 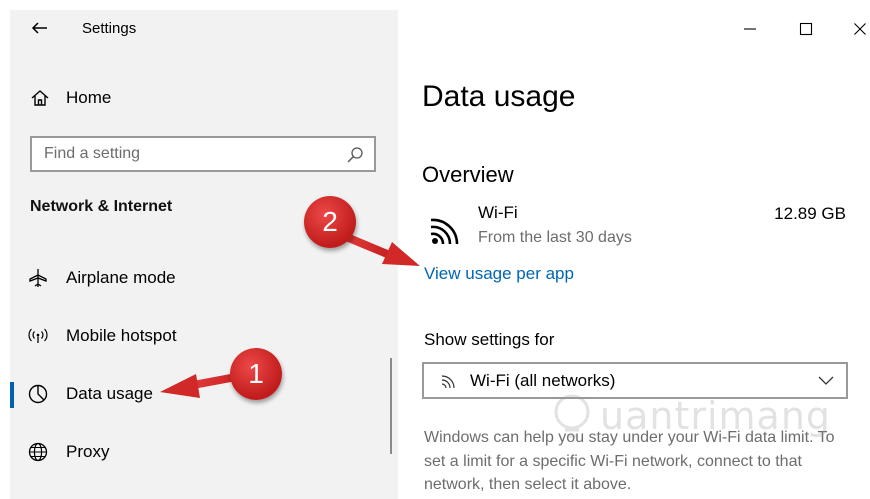 I want to click on network-usage: 12.89 GB, so click(x=810, y=213).